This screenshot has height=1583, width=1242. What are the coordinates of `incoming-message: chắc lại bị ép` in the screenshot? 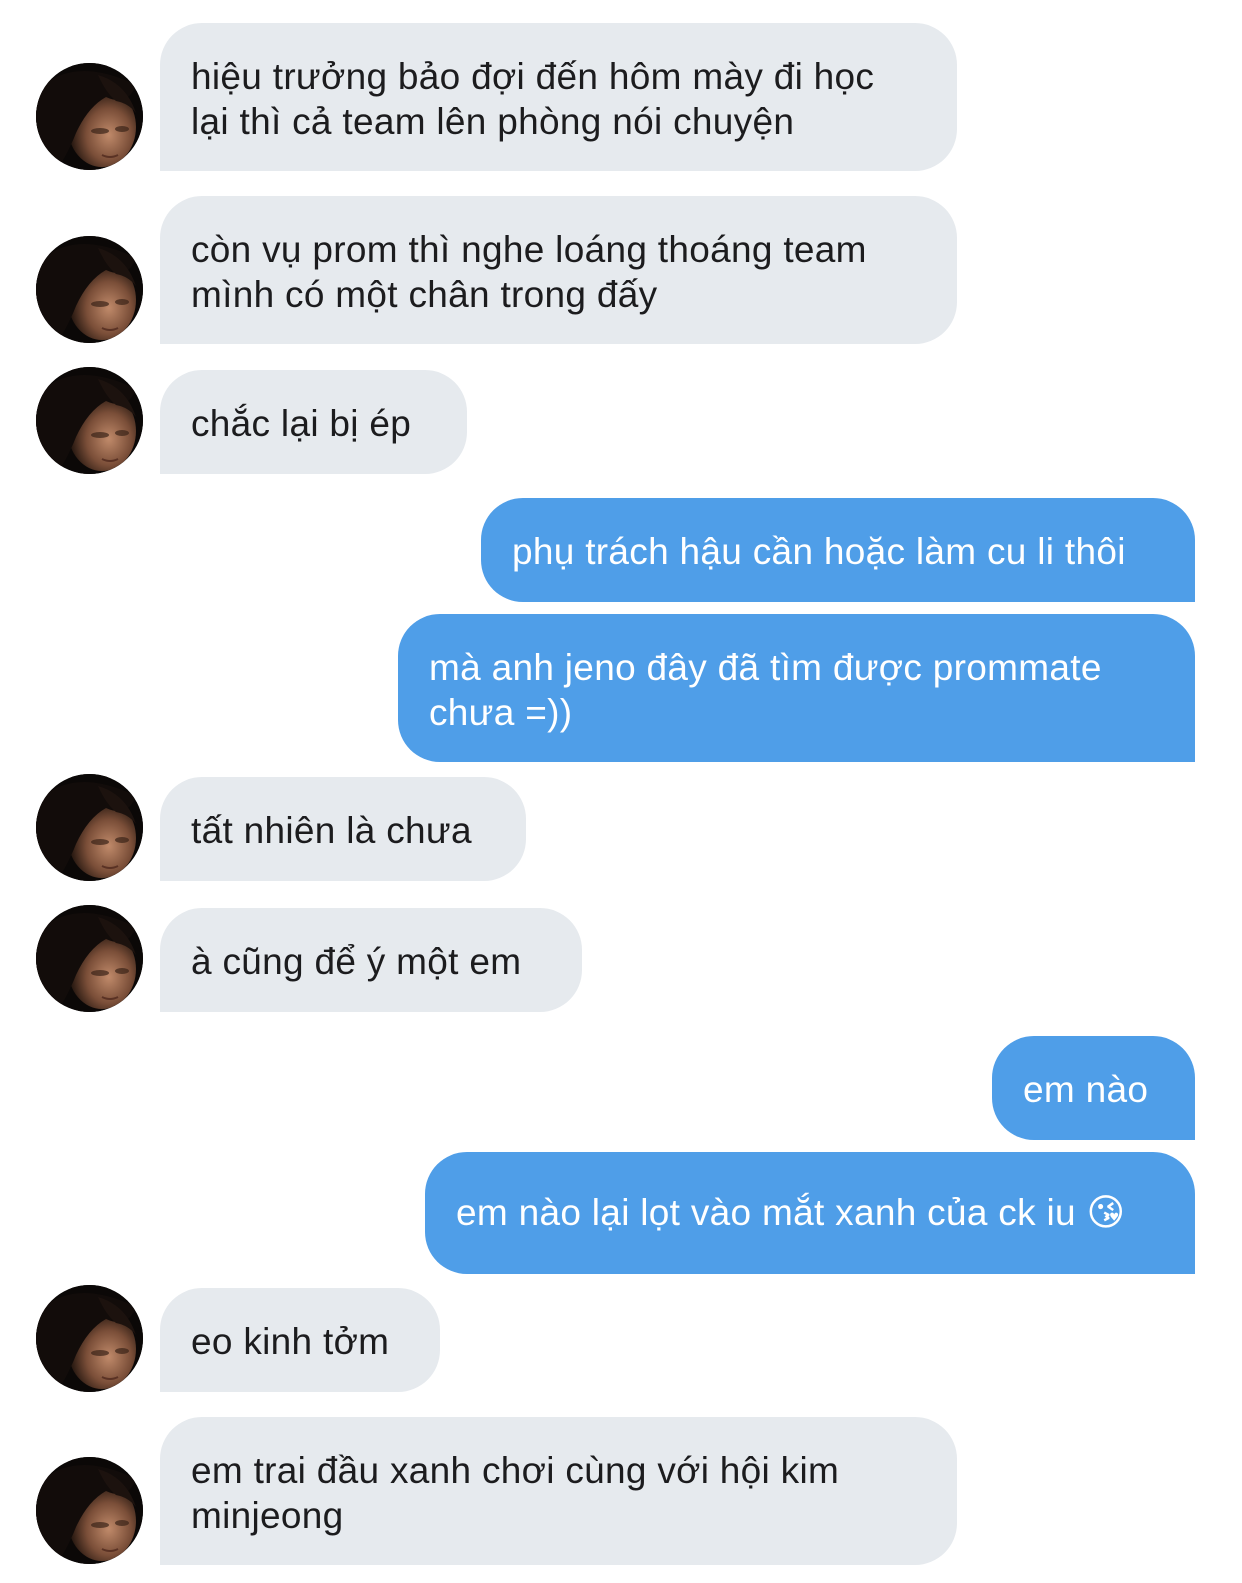 It's located at (313, 422).